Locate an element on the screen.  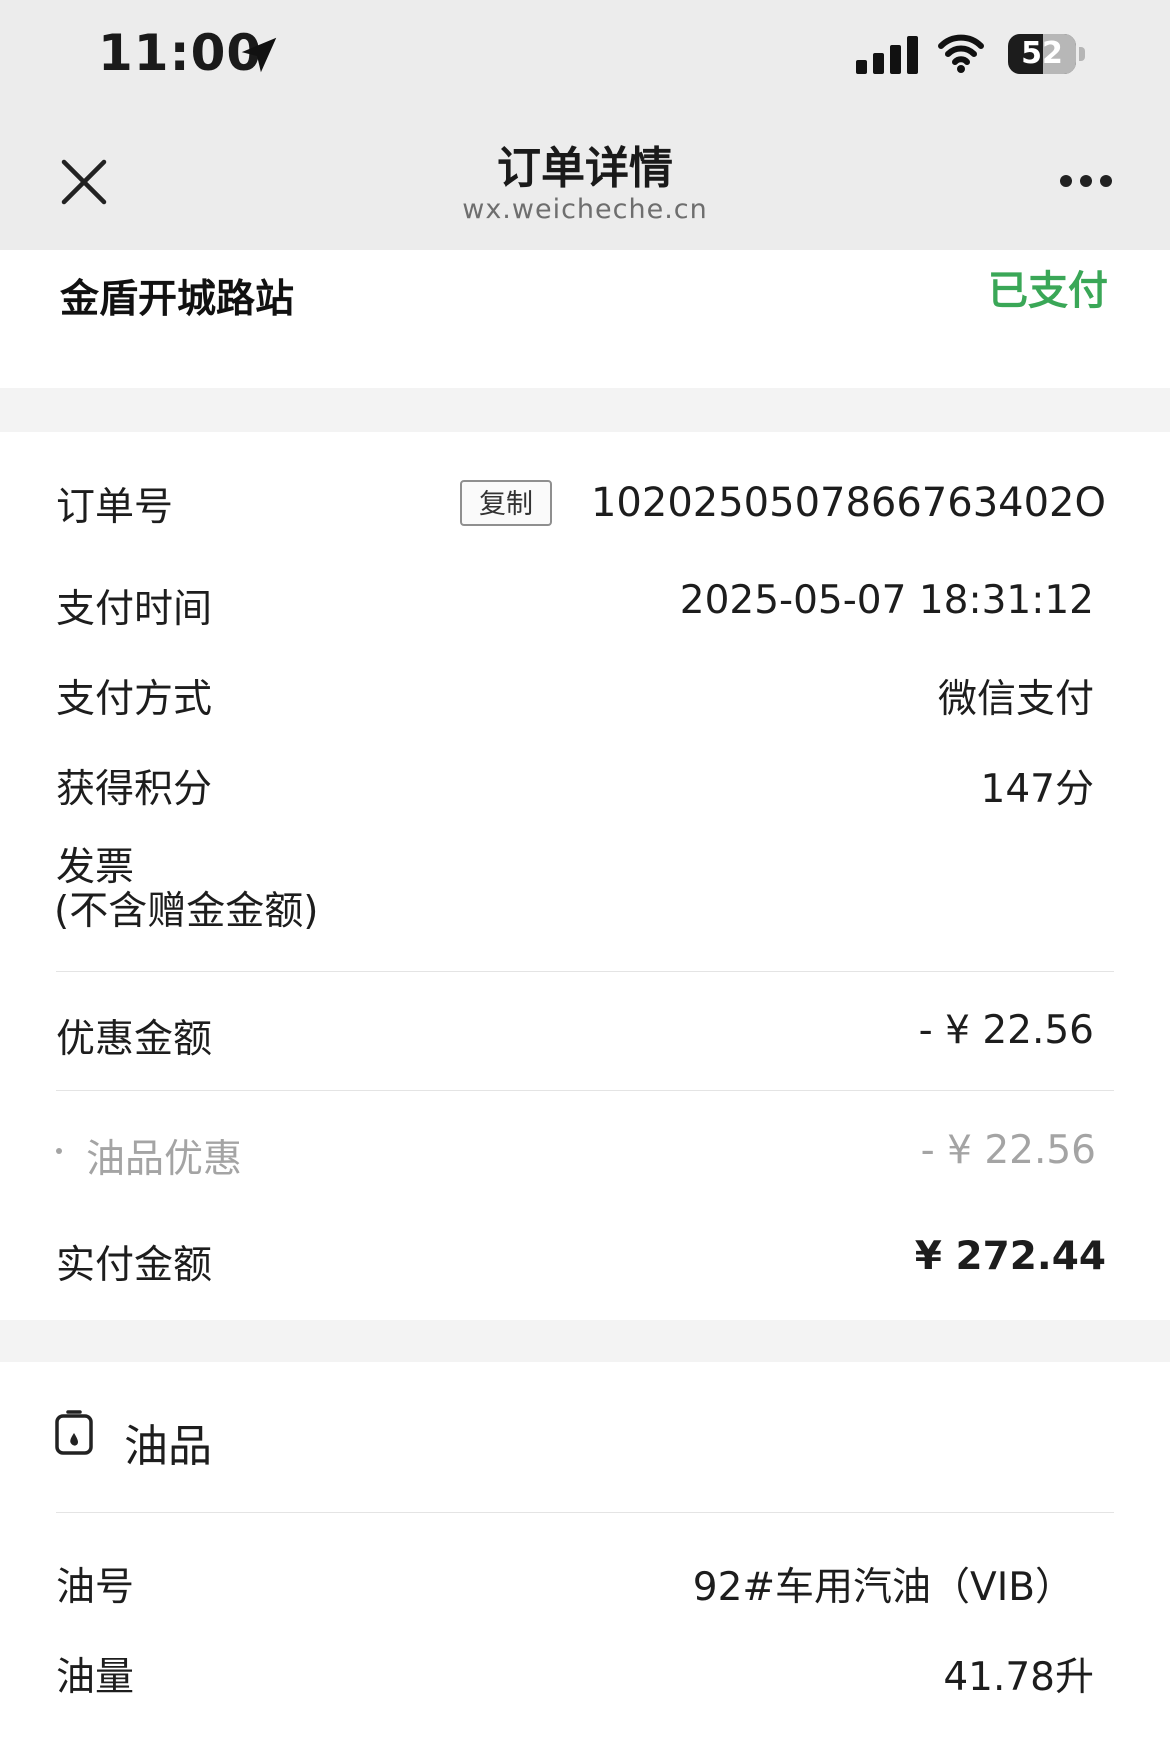
pay-method-label: 支付方式 is located at coordinates (134, 699).